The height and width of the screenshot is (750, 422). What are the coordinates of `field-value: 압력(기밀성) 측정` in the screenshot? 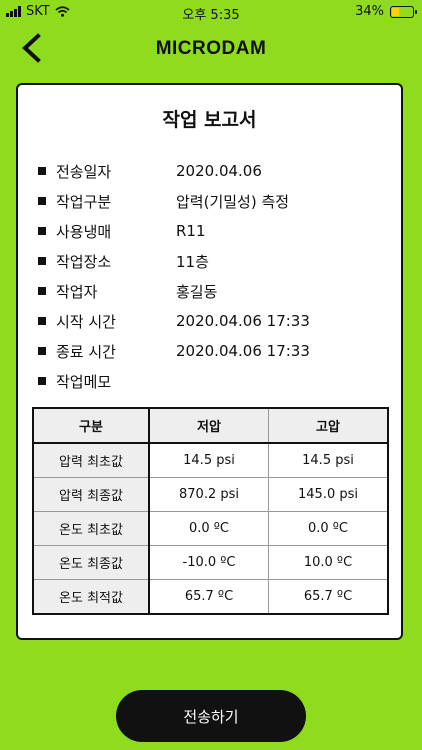 It's located at (233, 201).